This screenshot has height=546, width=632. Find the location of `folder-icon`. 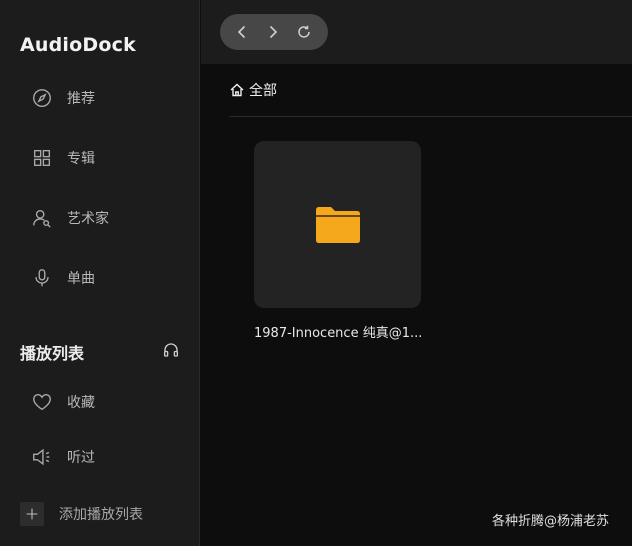

folder-icon is located at coordinates (337, 224).